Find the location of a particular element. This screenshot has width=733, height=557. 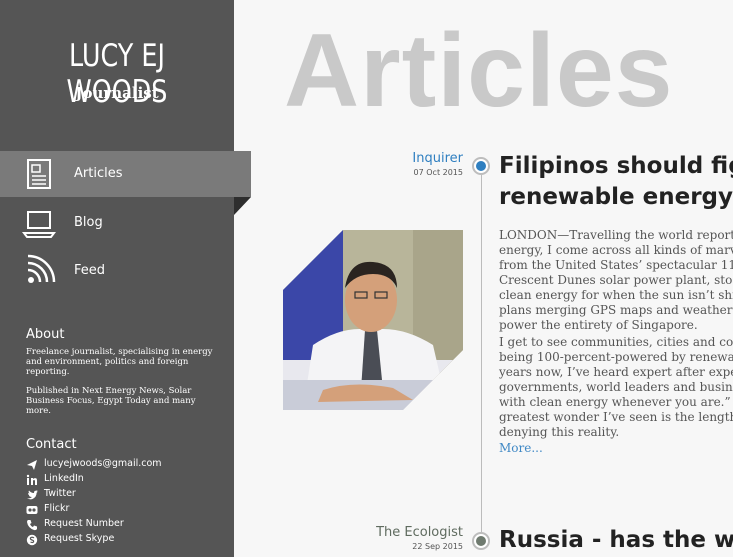

article-title-line: renewable energy is located at coordinates (616, 197).